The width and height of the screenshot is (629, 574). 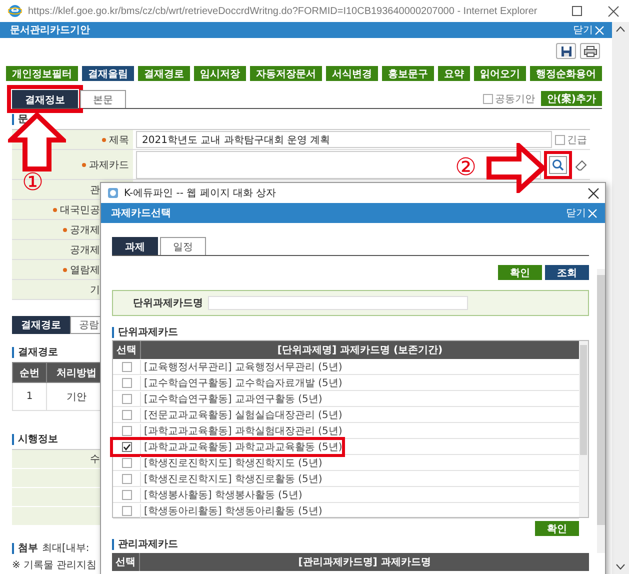 What do you see at coordinates (338, 303) in the screenshot?
I see `search-field` at bounding box center [338, 303].